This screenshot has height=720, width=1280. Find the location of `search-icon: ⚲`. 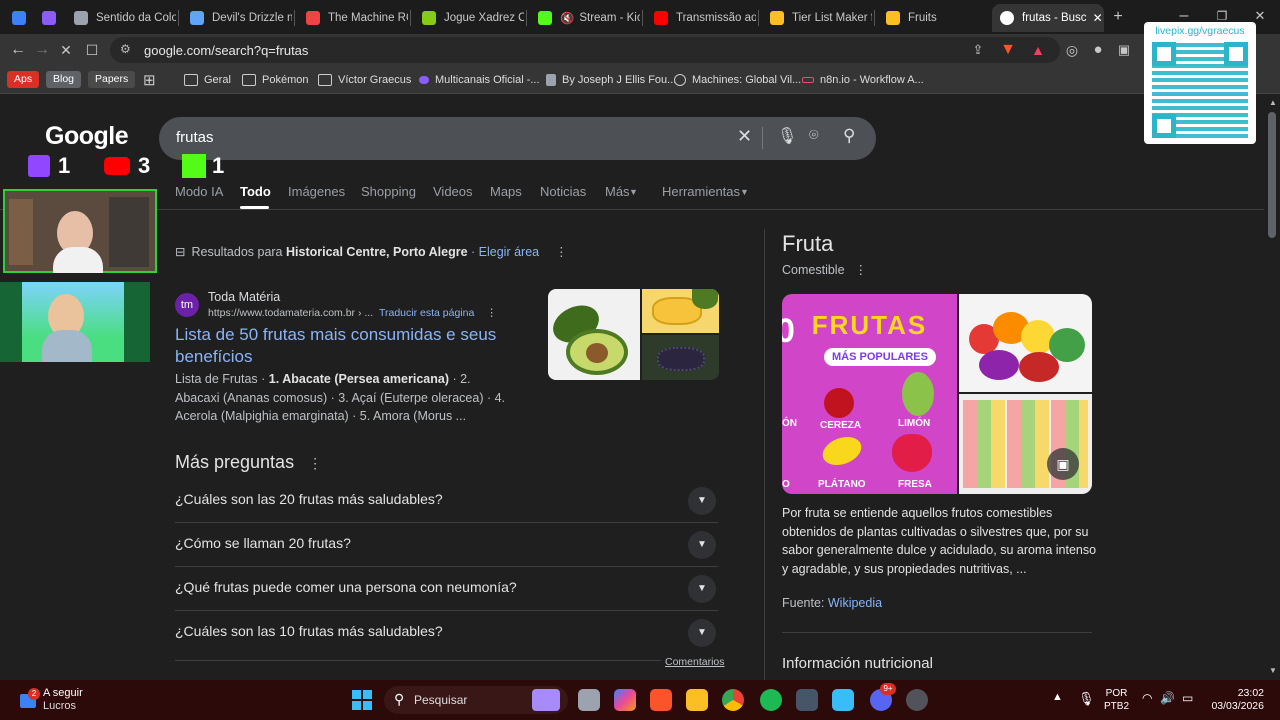

search-icon: ⚲ is located at coordinates (849, 136).